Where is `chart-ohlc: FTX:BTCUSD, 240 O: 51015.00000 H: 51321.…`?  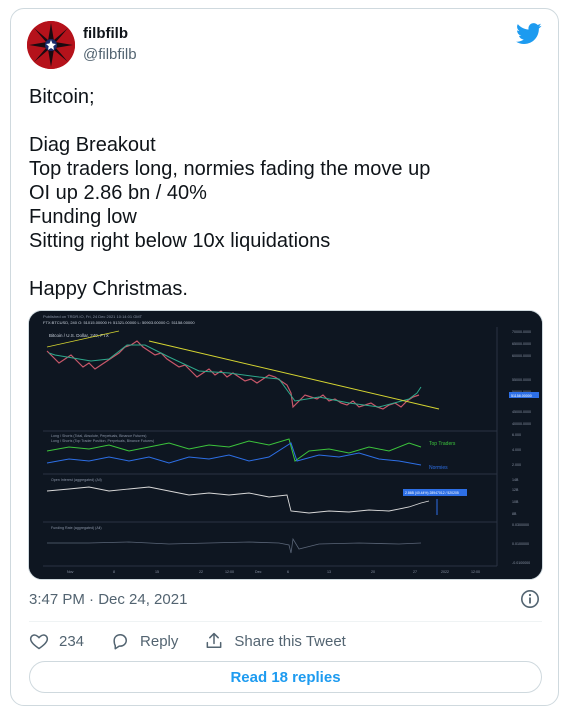
chart-ohlc: FTX:BTCUSD, 240 O: 51015.00000 H: 51321.… is located at coordinates (119, 322).